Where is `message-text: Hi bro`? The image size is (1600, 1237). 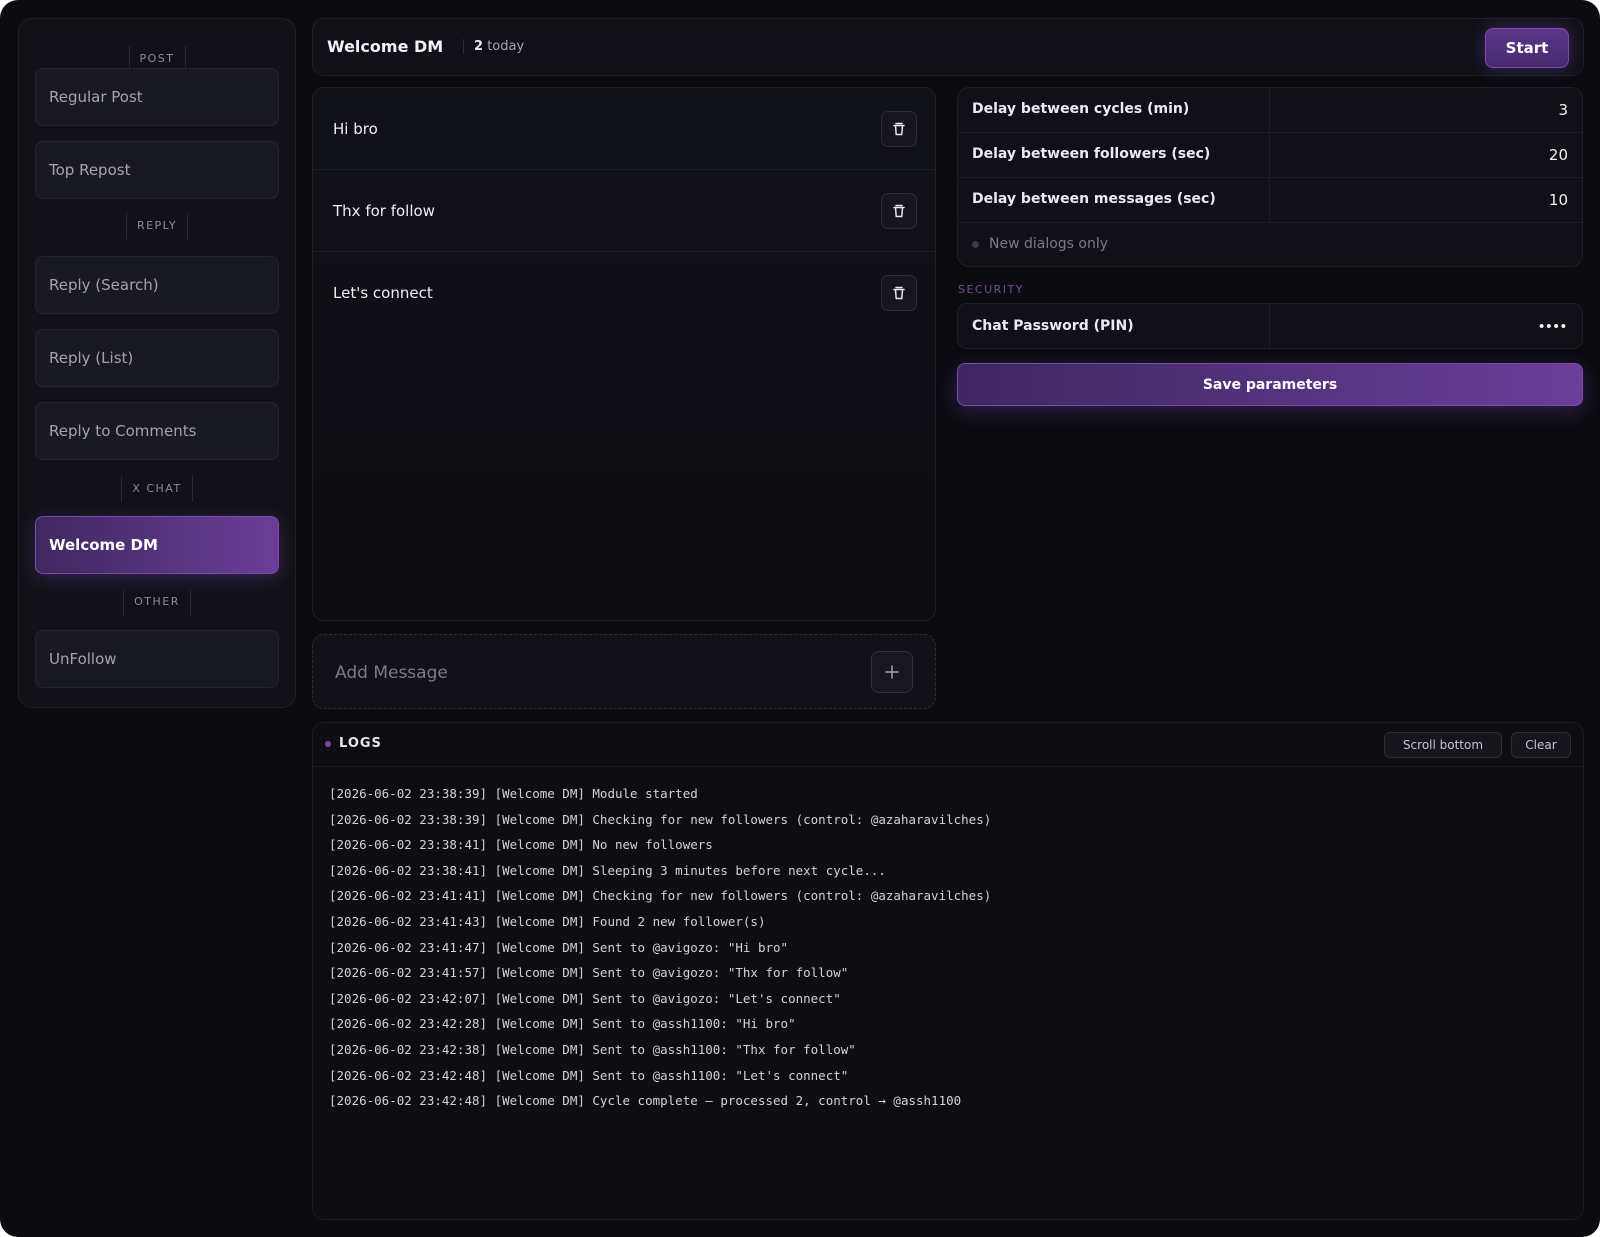
message-text: Hi bro is located at coordinates (355, 128).